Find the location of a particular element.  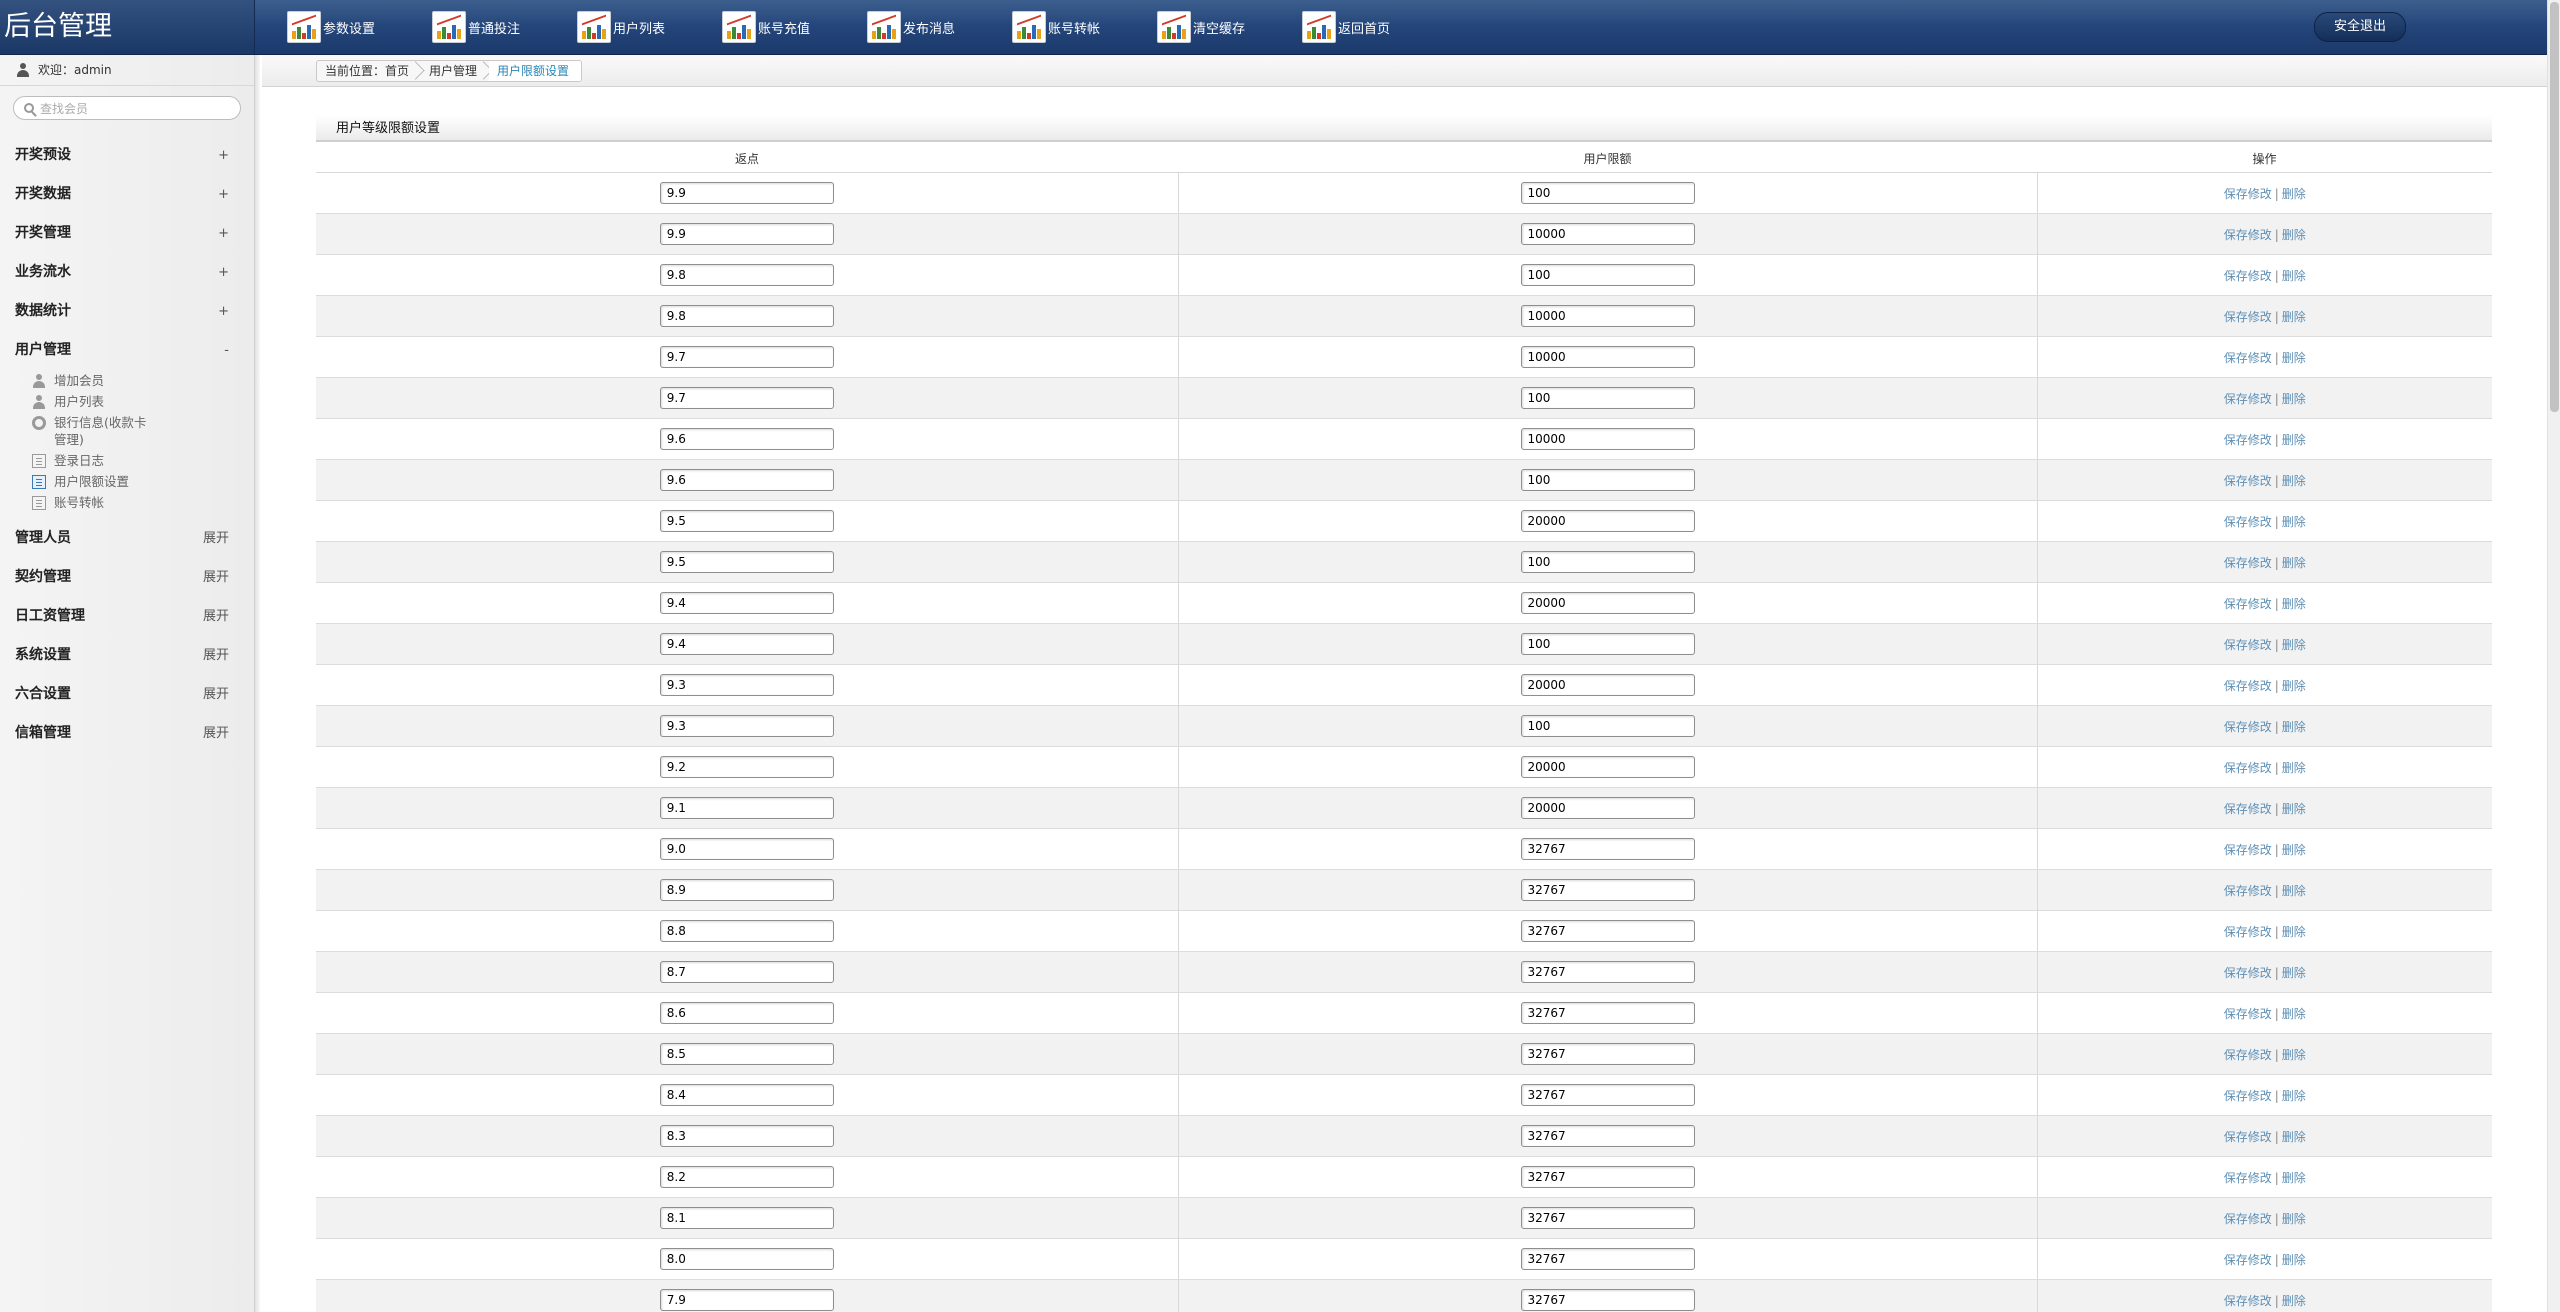

sidebar-group: 数据统计 + is located at coordinates (127, 311).